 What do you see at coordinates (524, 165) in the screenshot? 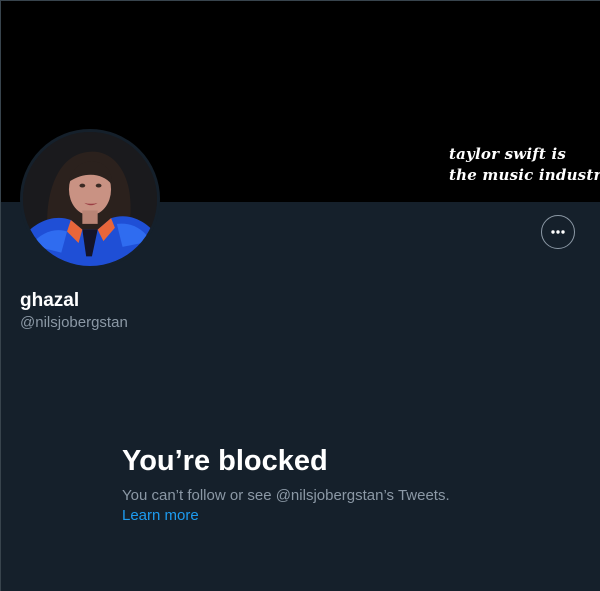
I see `banner-caption: taylor swift is the music industry` at bounding box center [524, 165].